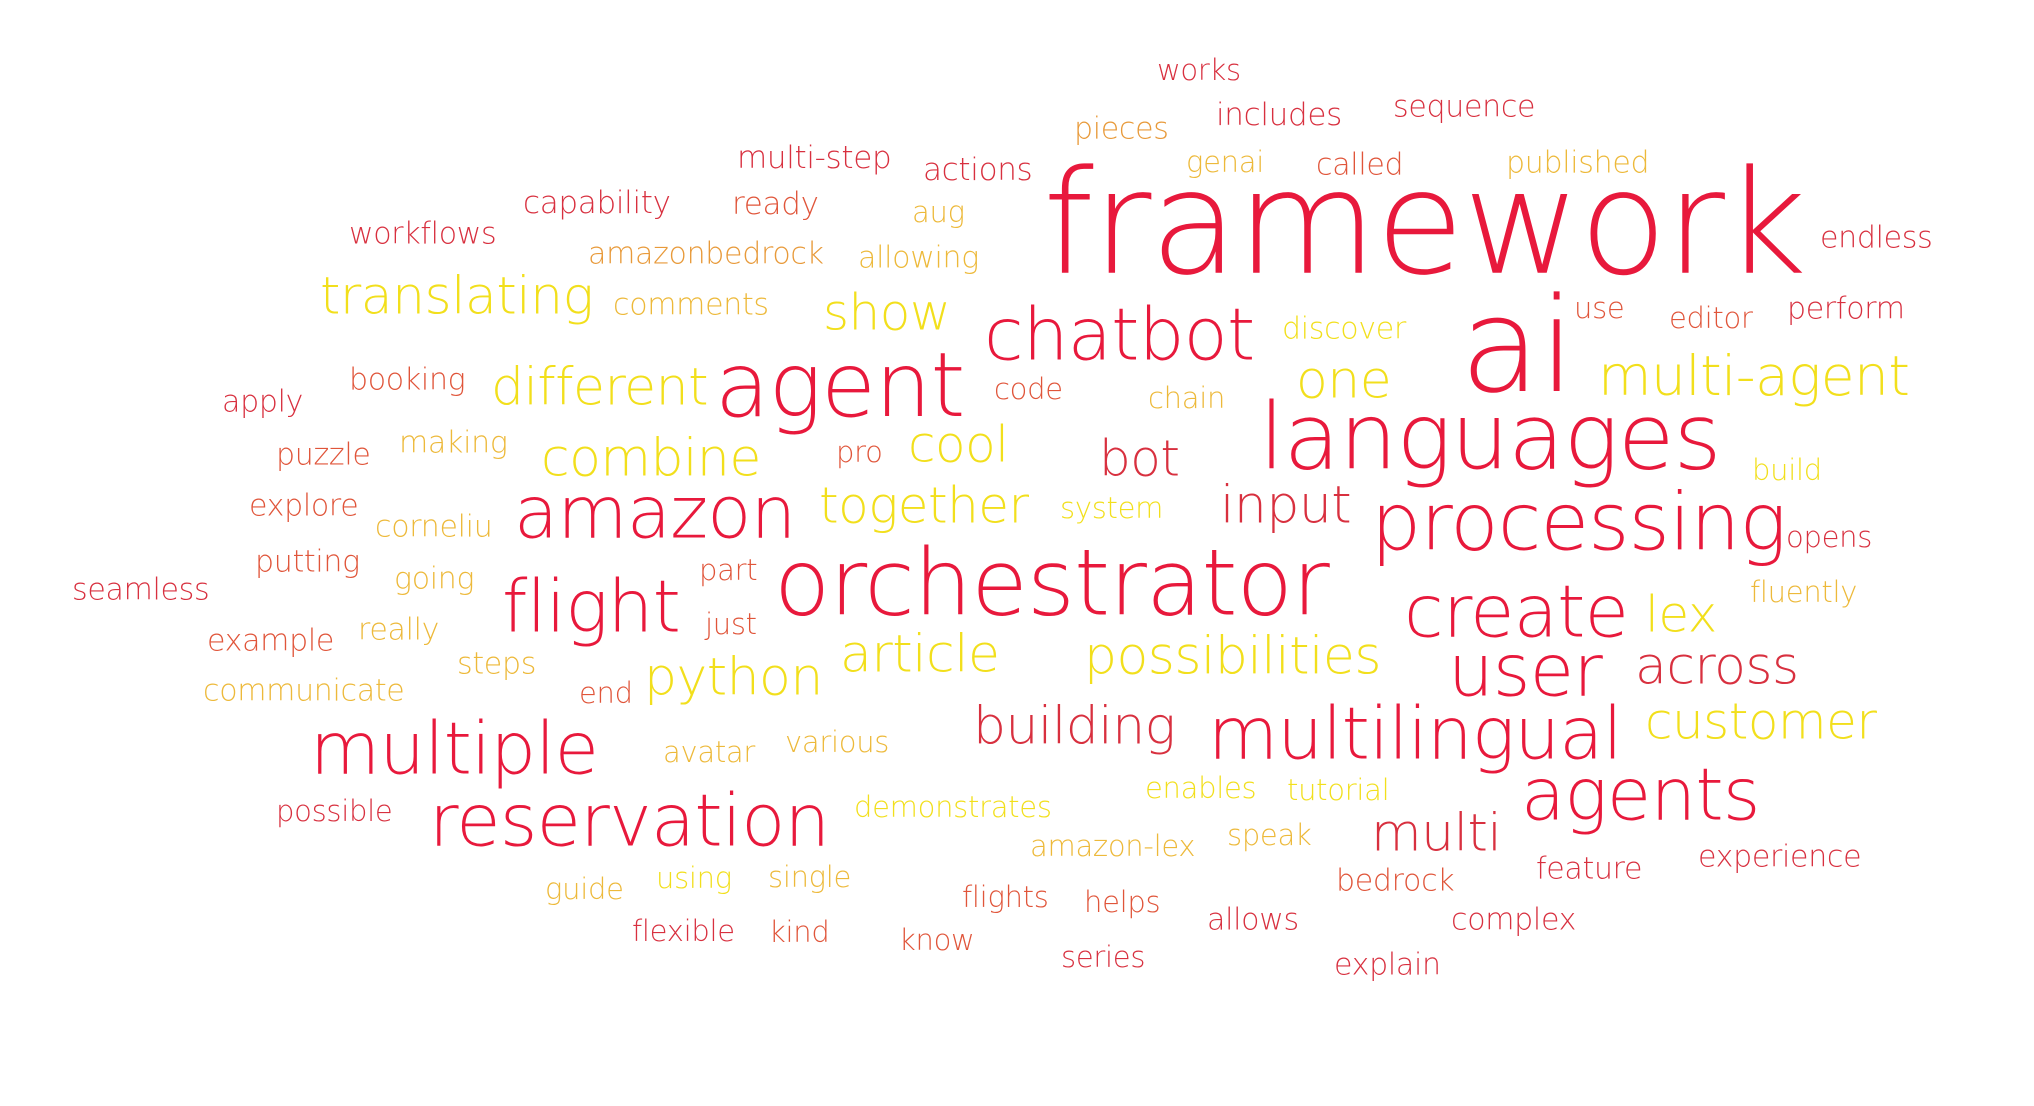 The image size is (2034, 1106). I want to click on word-going: going, so click(434, 579).